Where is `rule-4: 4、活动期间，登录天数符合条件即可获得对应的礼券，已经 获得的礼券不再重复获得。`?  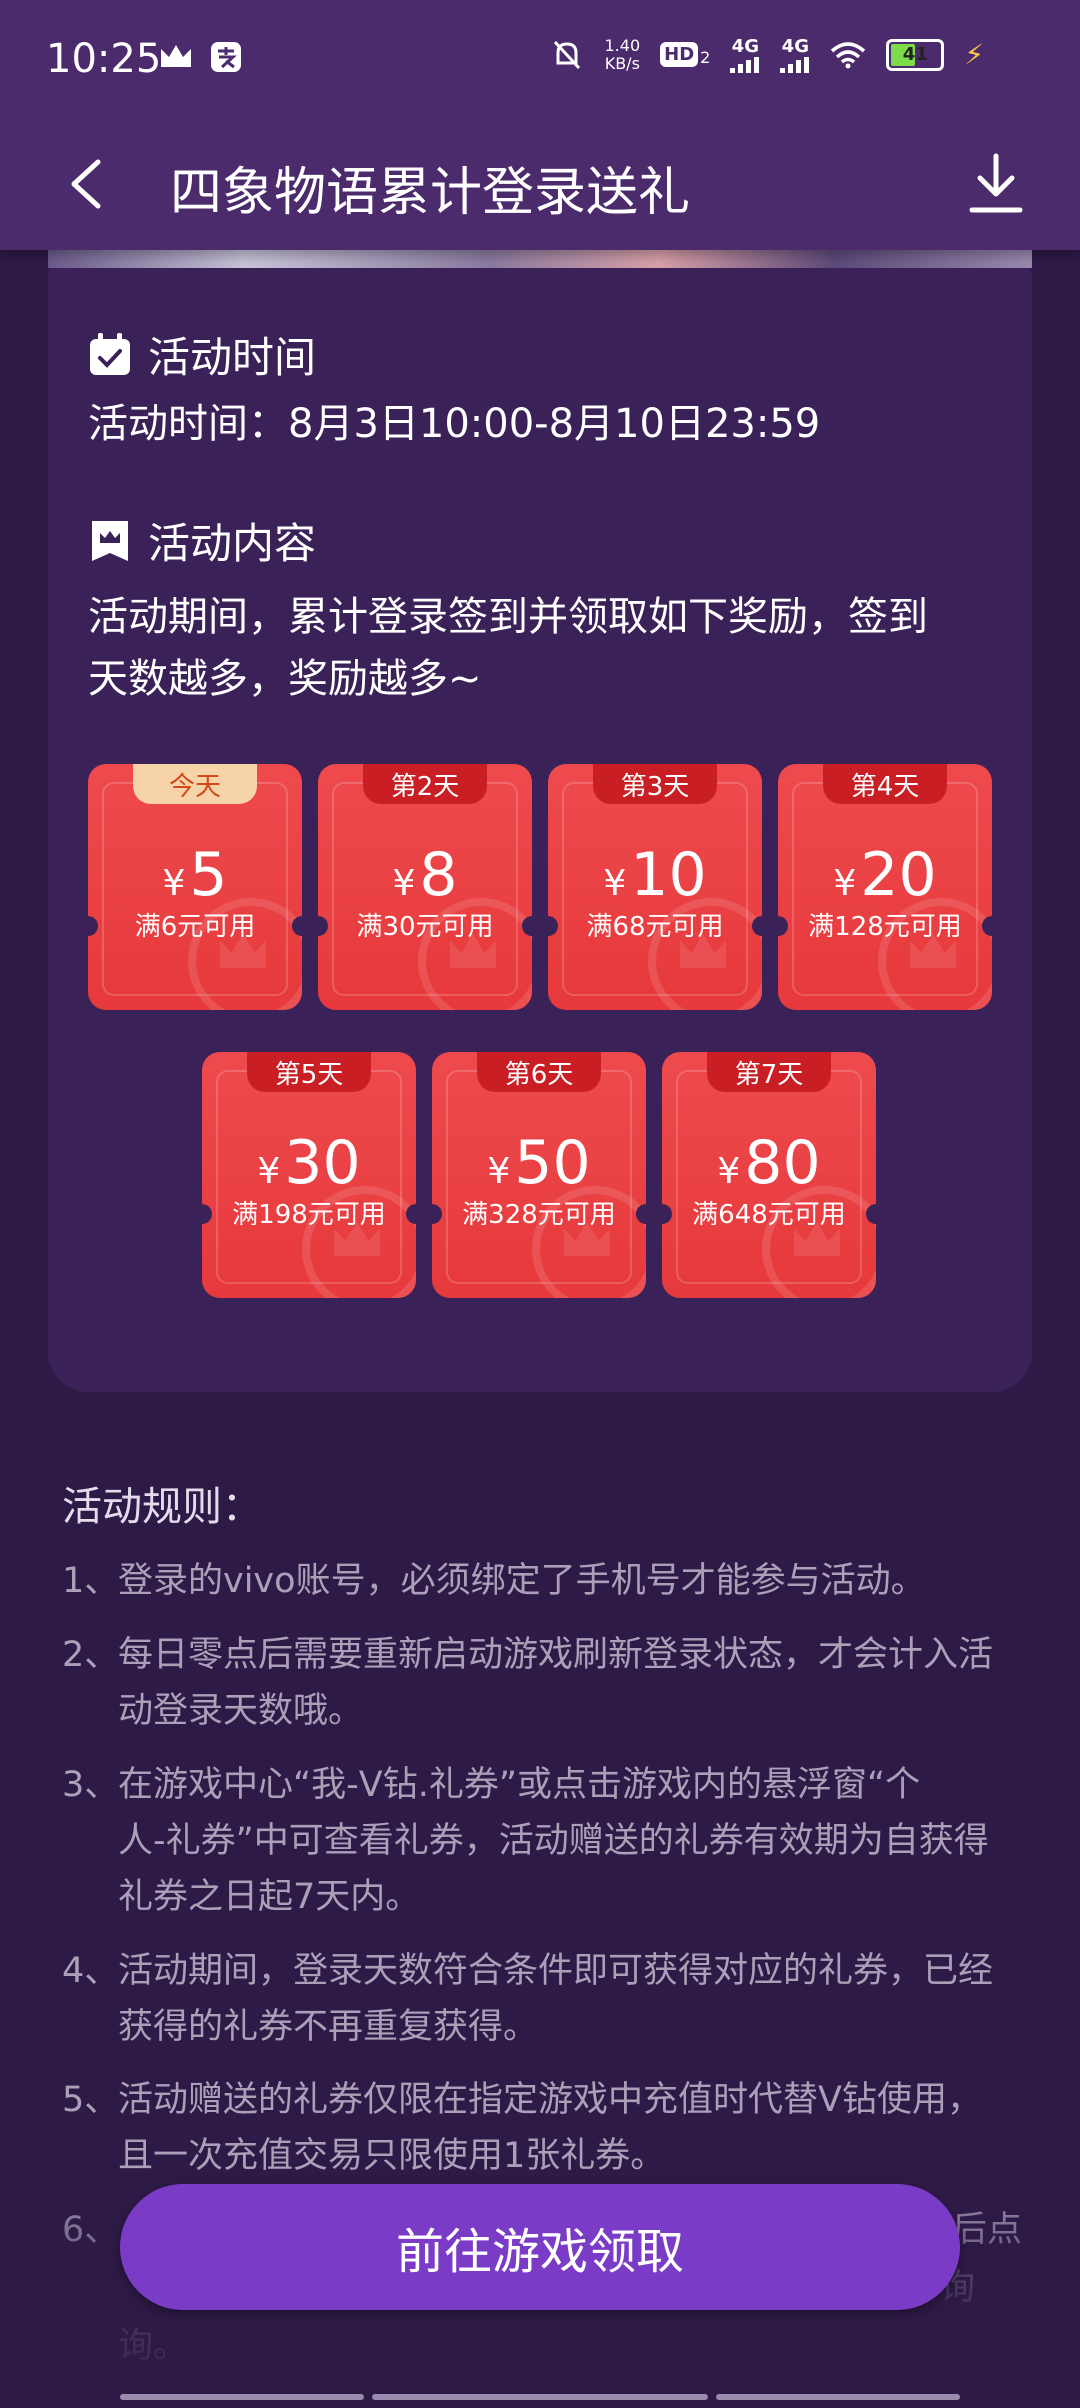 rule-4: 4、活动期间，登录天数符合条件即可获得对应的礼券，已经 获得的礼券不再重复获得。 is located at coordinates (527, 1999).